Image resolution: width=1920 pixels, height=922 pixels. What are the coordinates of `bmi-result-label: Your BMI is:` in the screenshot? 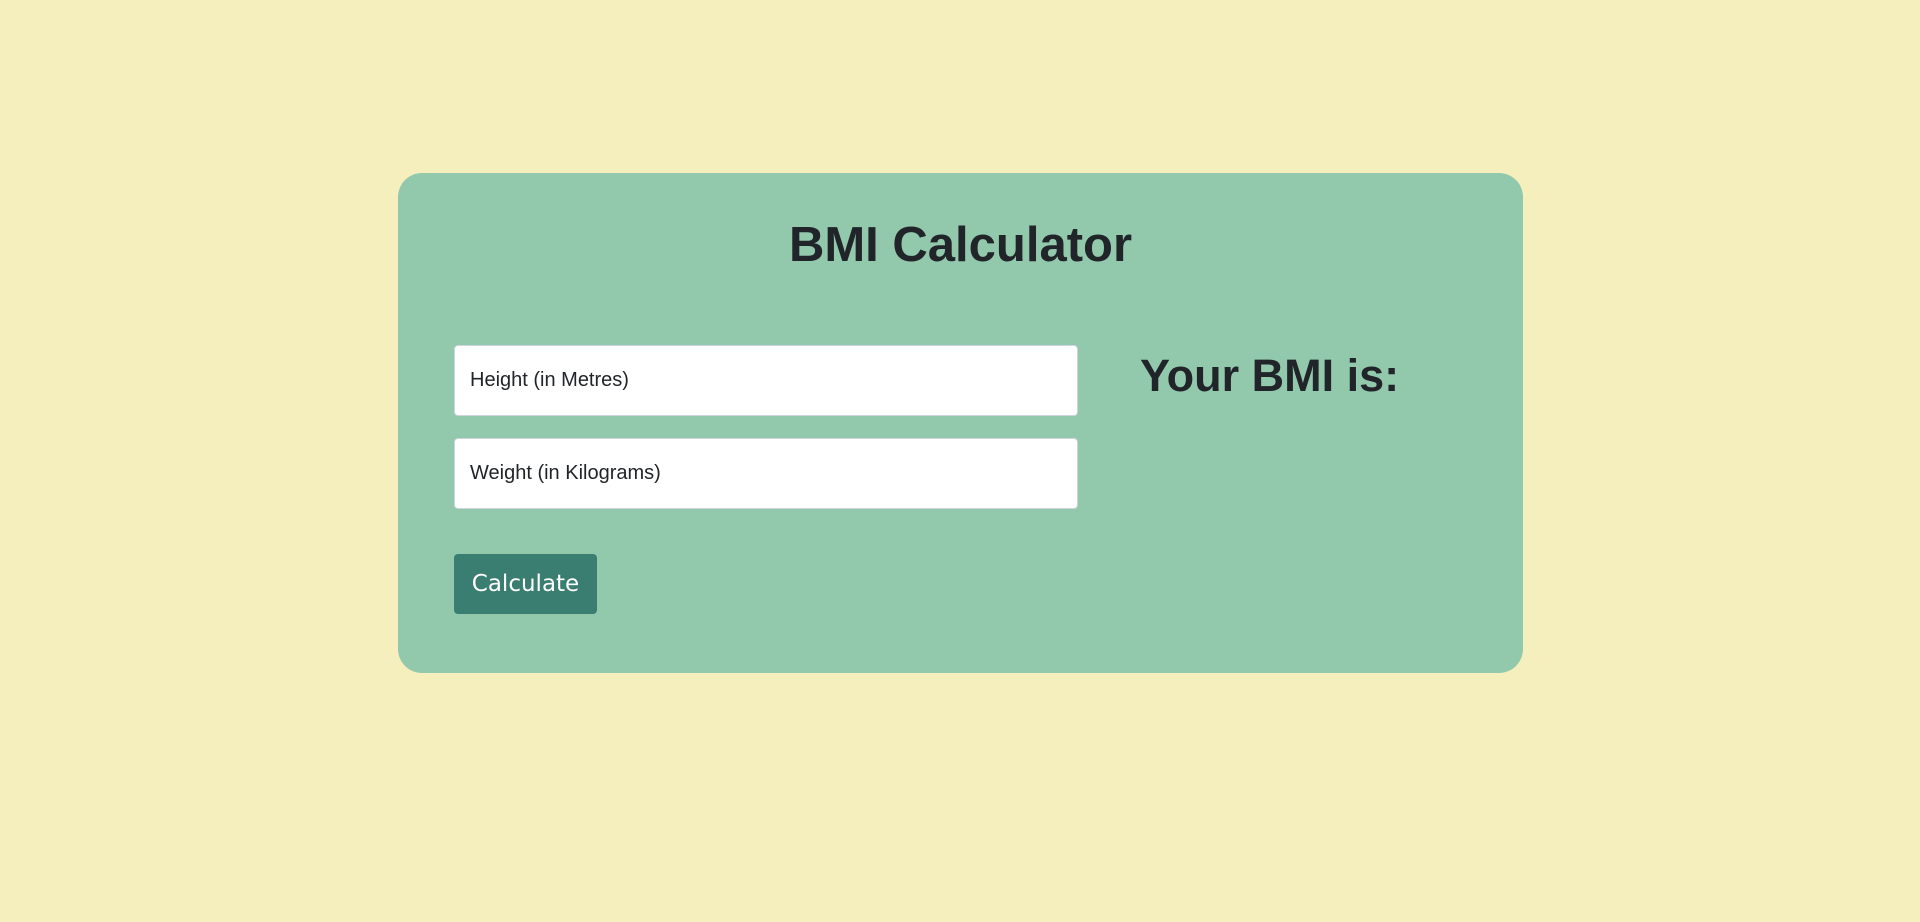 It's located at (1270, 375).